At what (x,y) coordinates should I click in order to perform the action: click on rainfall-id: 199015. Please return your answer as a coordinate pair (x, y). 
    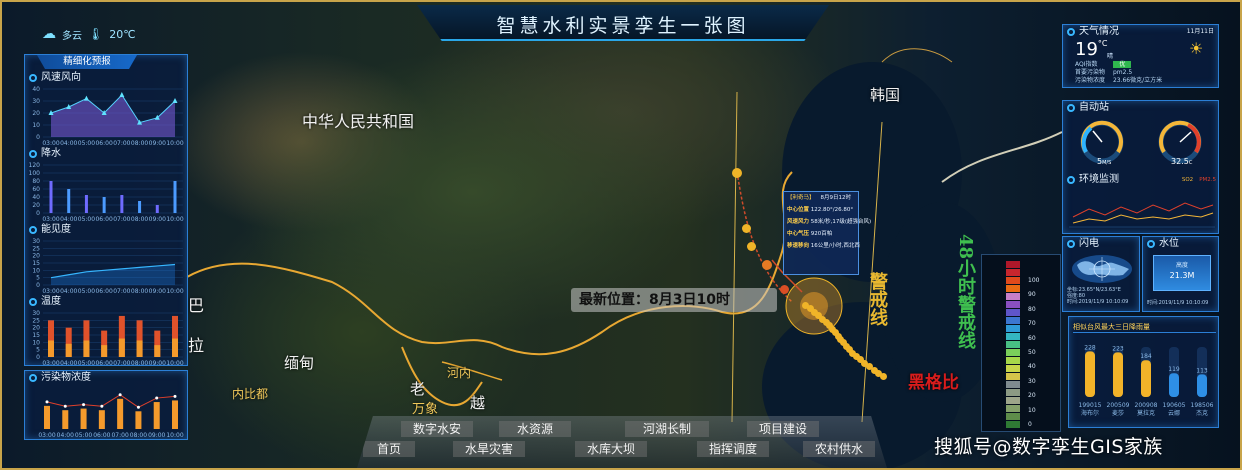
    Looking at the image, I should click on (1090, 405).